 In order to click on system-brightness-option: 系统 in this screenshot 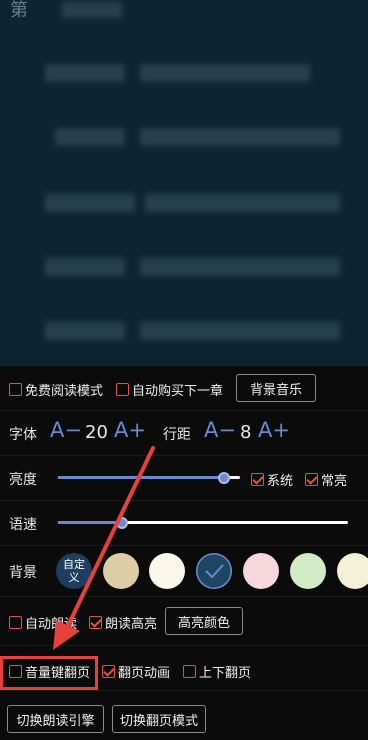, I will do `click(272, 479)`.